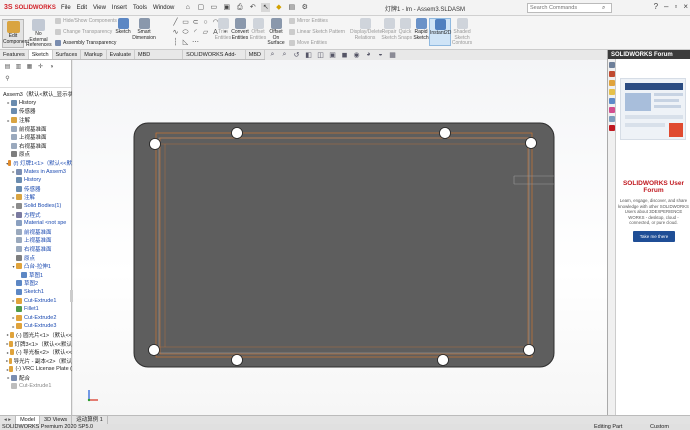  Describe the element at coordinates (36, 292) in the screenshot. I see `tree-item: Sketch1` at that location.